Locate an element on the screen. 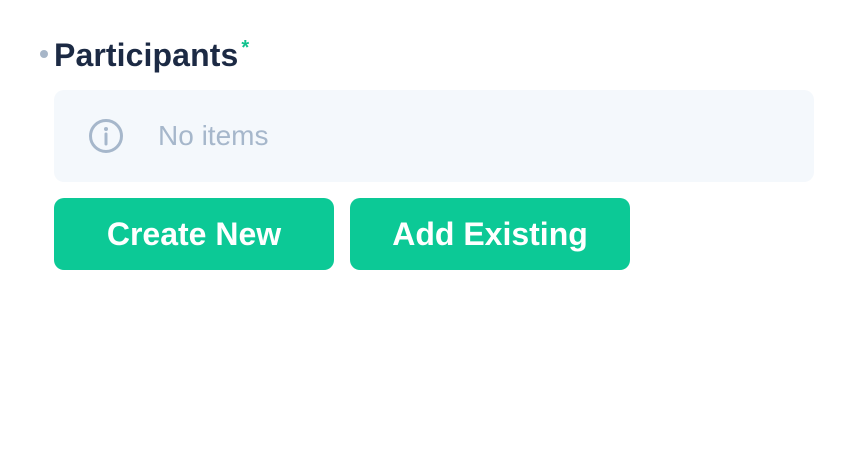 The image size is (860, 460). field-label-row: Participants * is located at coordinates (427, 55).